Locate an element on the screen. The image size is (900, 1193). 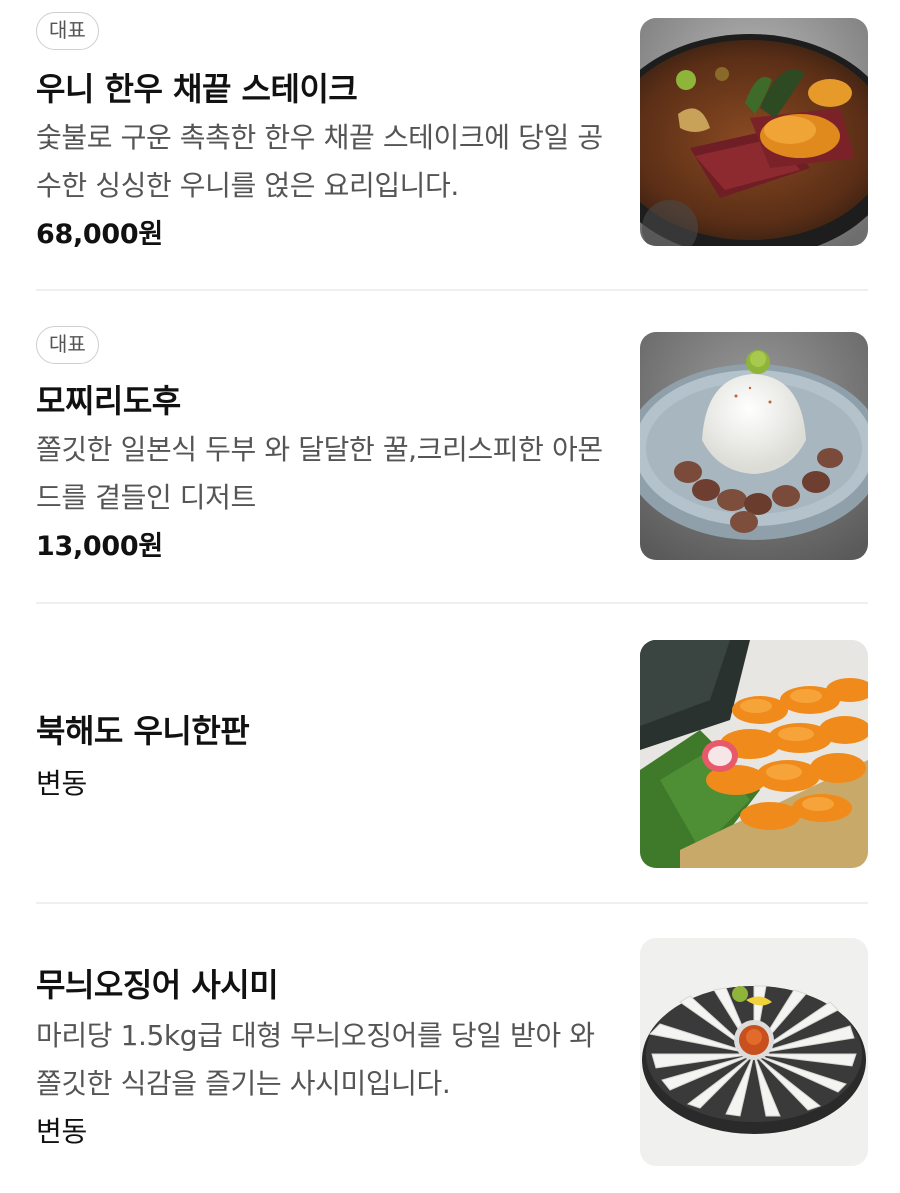
menu-item-name: 우니 한우 채끝 스테이크 is located at coordinates (197, 89).